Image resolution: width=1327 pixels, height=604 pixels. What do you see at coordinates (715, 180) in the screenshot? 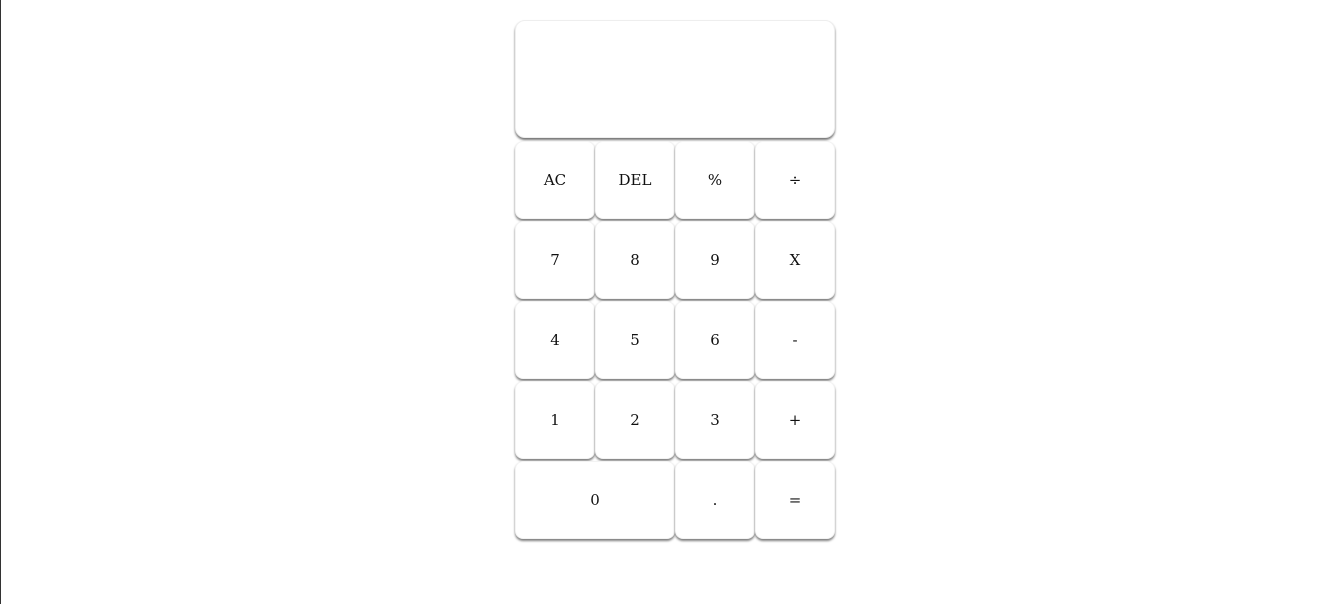
I see `percent-button: %` at bounding box center [715, 180].